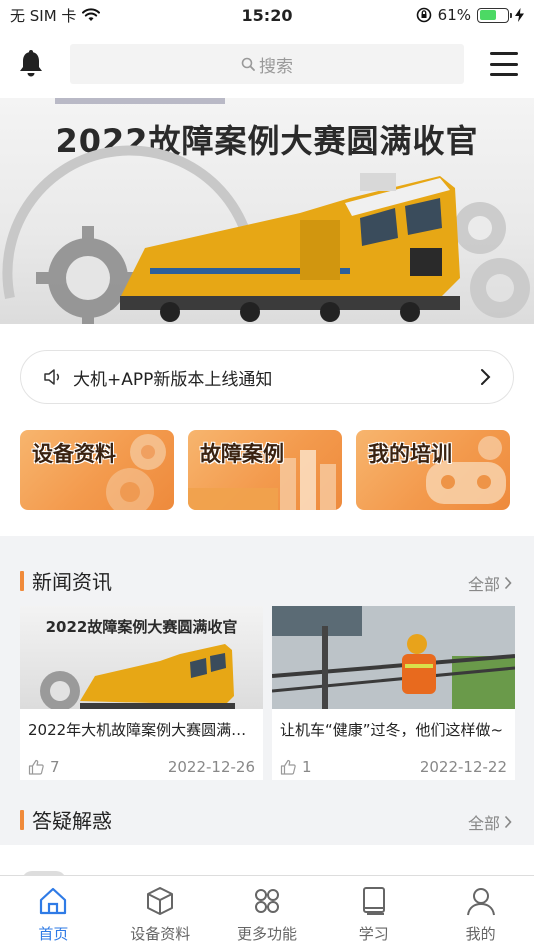 Image resolution: width=534 pixels, height=950 pixels. Describe the element at coordinates (393, 767) in the screenshot. I see `news-meta: 1 2022-12-22` at that location.